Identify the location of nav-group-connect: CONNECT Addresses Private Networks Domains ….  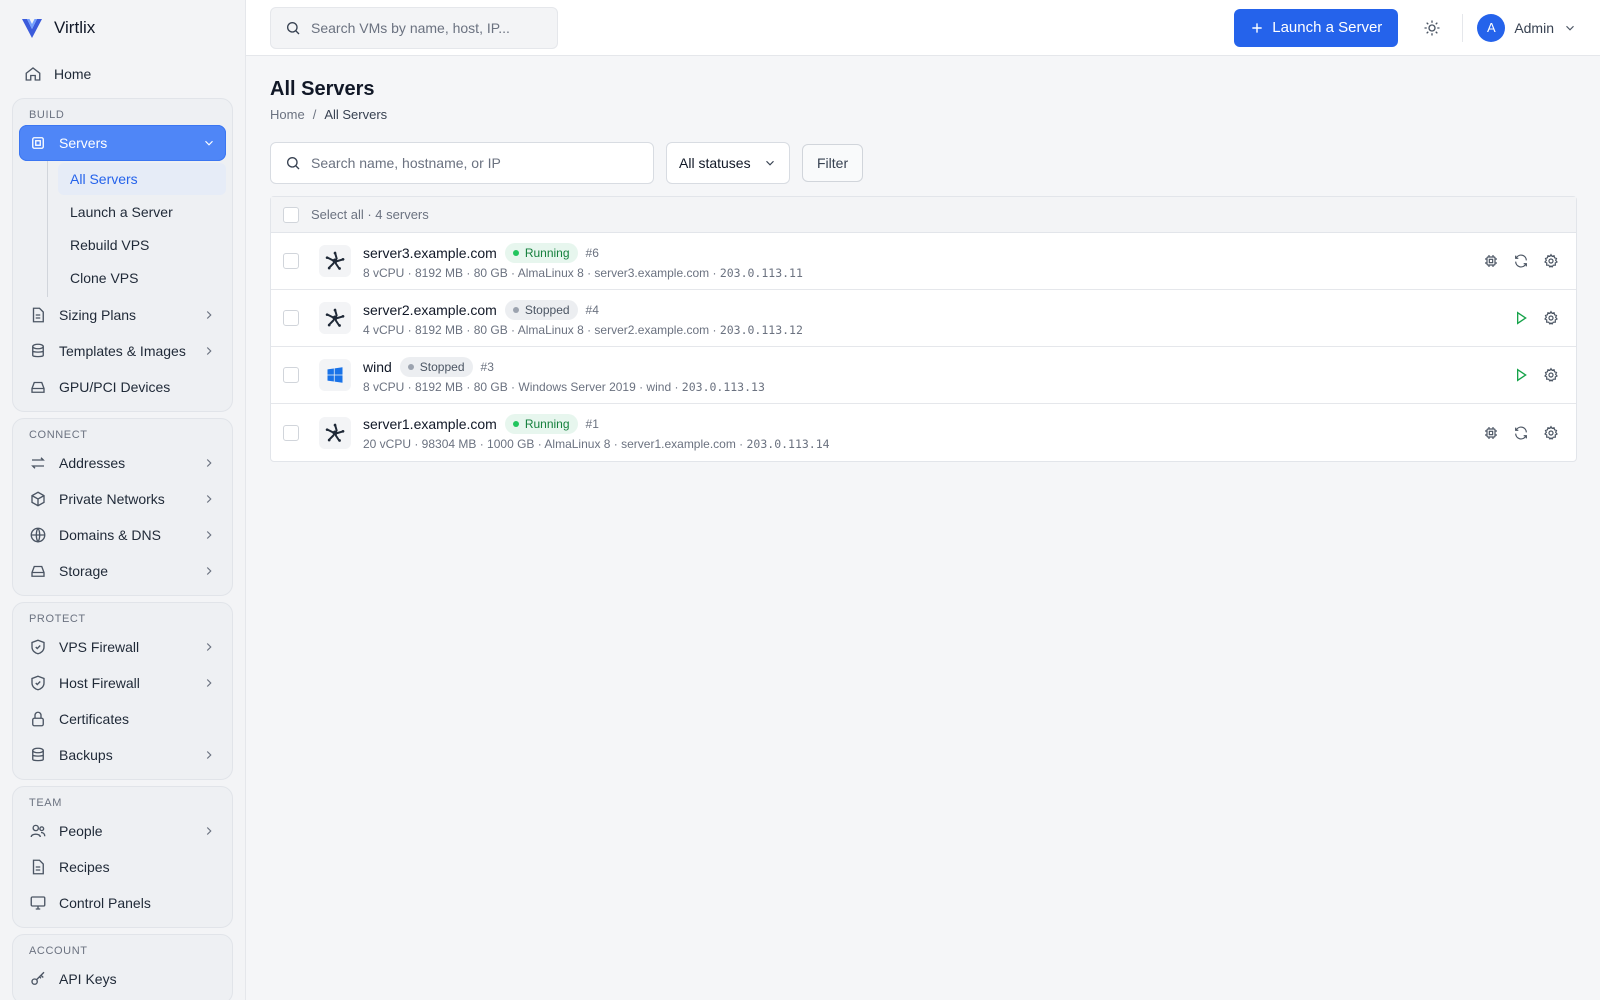
(122, 507).